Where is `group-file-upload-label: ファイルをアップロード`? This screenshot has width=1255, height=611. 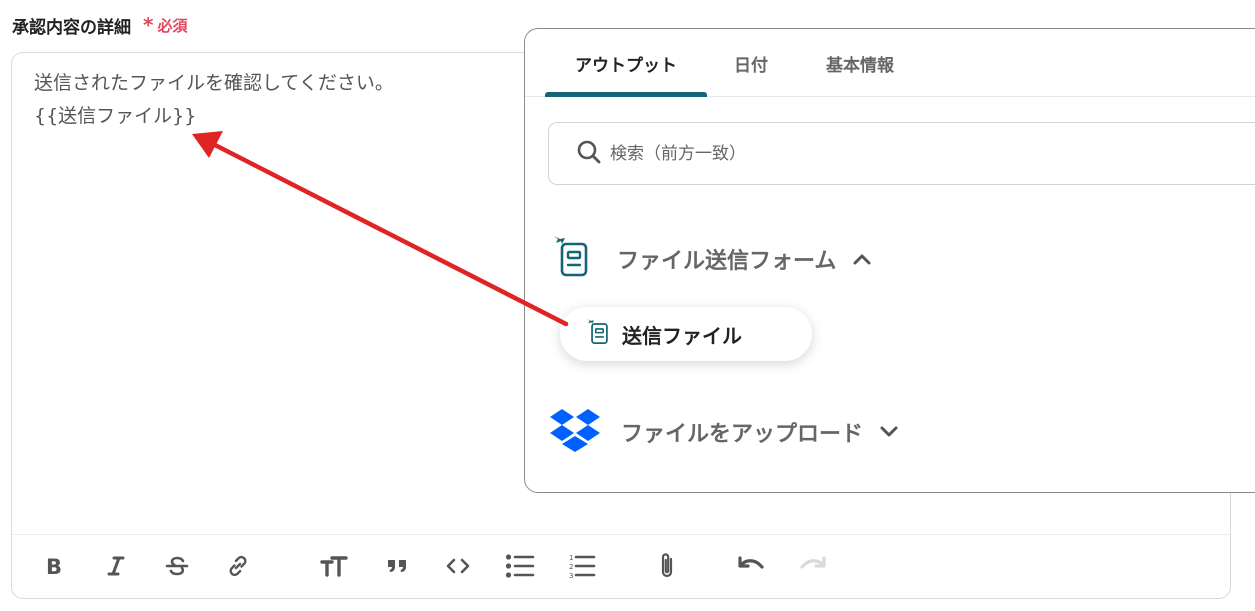 group-file-upload-label: ファイルをアップロード is located at coordinates (742, 434).